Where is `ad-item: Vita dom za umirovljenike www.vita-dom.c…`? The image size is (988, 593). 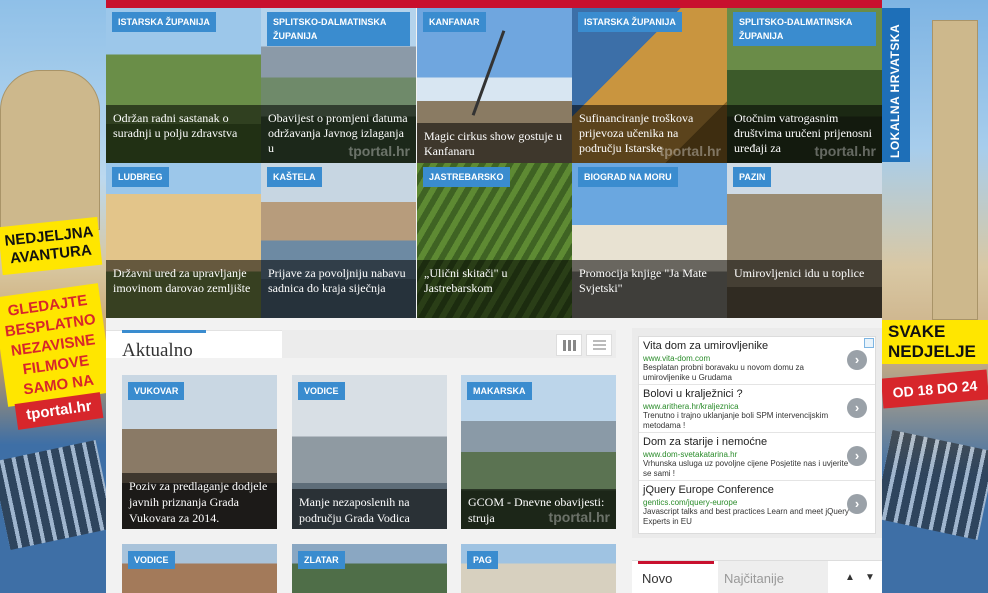
ad-item: Vita dom za umirovljenike www.vita-dom.c… is located at coordinates (757, 361).